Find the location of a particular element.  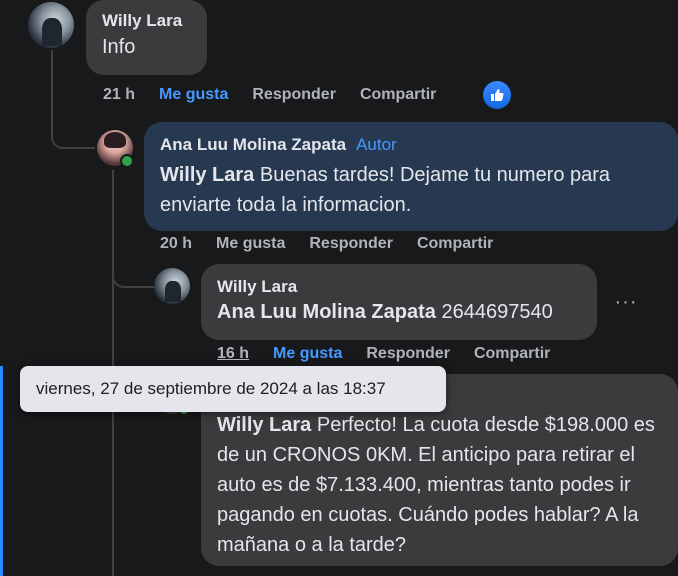

comment-text: Info is located at coordinates (119, 47).